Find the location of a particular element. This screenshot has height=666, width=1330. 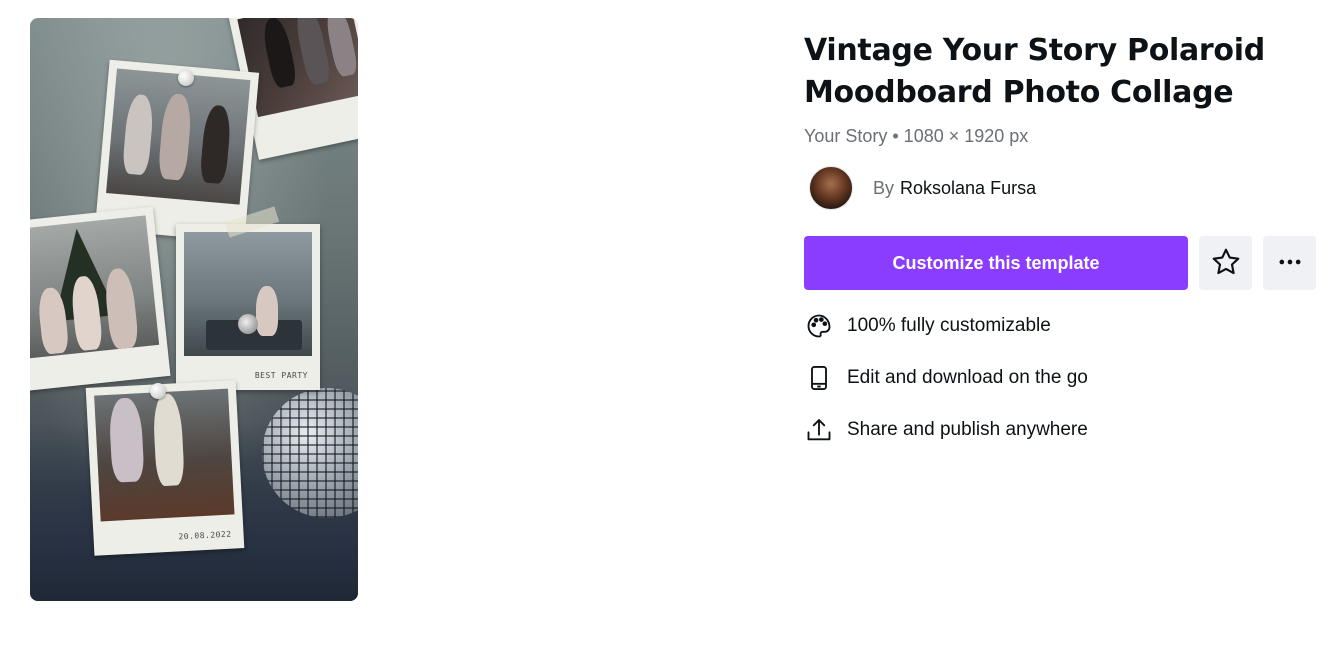

upload-icon is located at coordinates (820, 430).